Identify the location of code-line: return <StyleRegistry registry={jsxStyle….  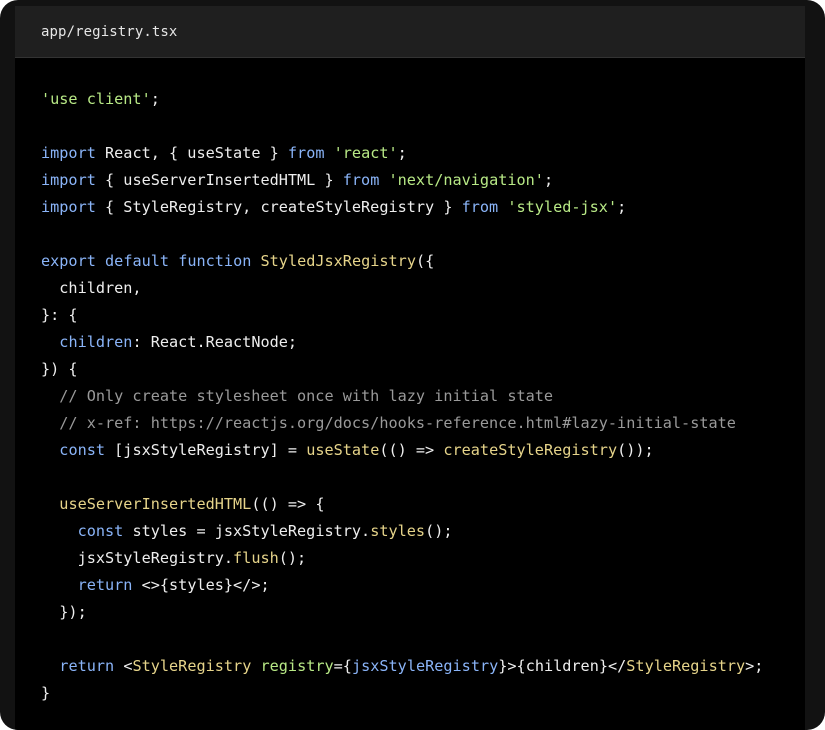
(402, 666).